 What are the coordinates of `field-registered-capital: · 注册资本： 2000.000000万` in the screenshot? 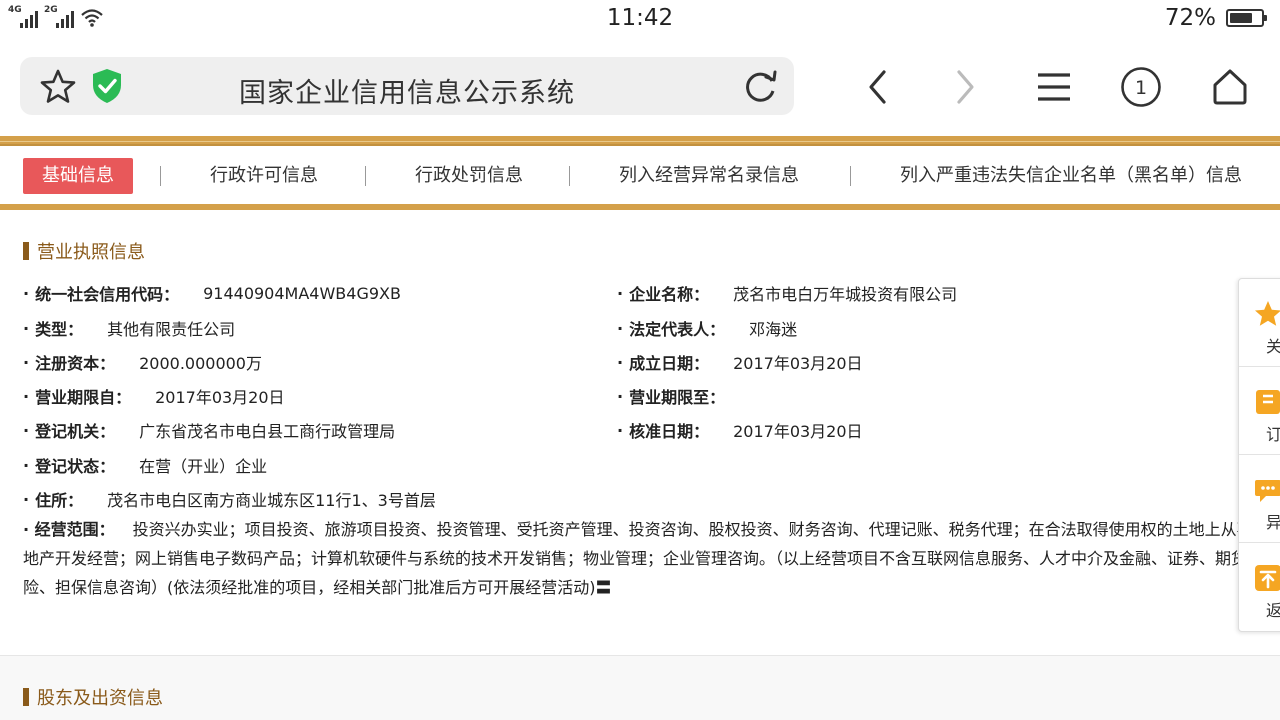 It's located at (142, 362).